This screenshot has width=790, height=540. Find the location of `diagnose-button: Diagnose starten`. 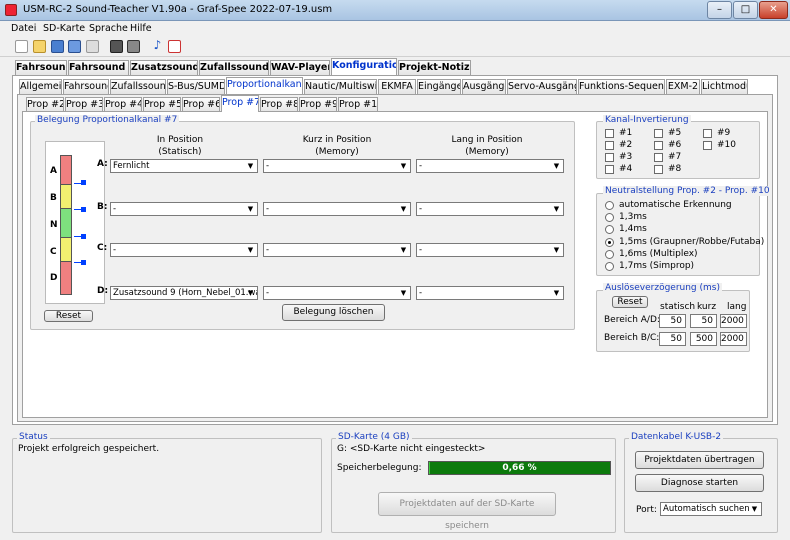

diagnose-button: Diagnose starten is located at coordinates (699, 483).